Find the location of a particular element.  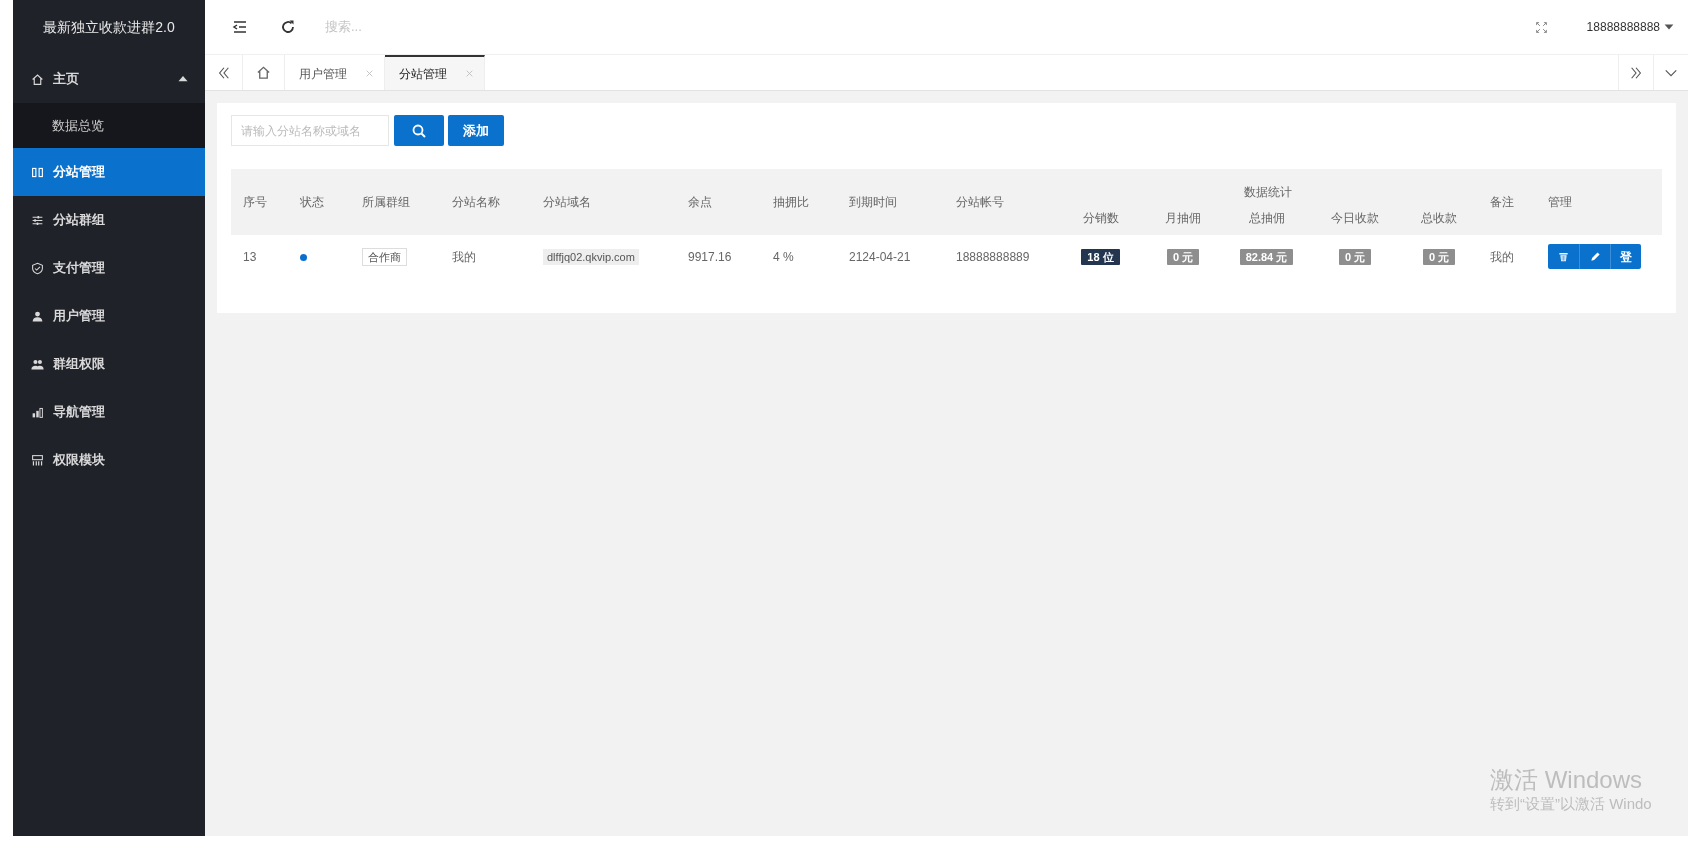

user-menu: 18888888888 is located at coordinates (1630, 27).